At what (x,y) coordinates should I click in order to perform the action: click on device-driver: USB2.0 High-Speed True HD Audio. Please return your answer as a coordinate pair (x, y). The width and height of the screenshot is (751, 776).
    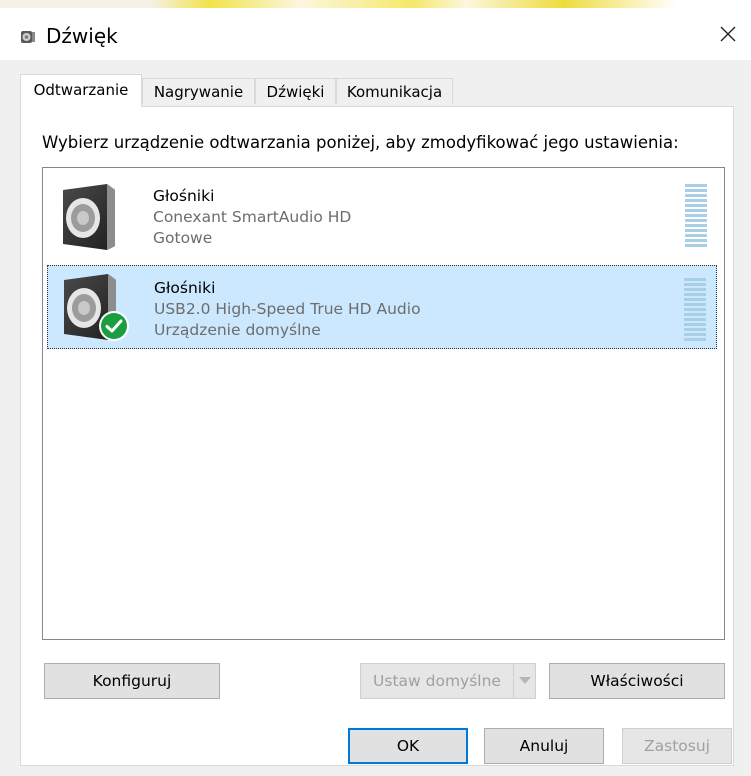
    Looking at the image, I should click on (287, 309).